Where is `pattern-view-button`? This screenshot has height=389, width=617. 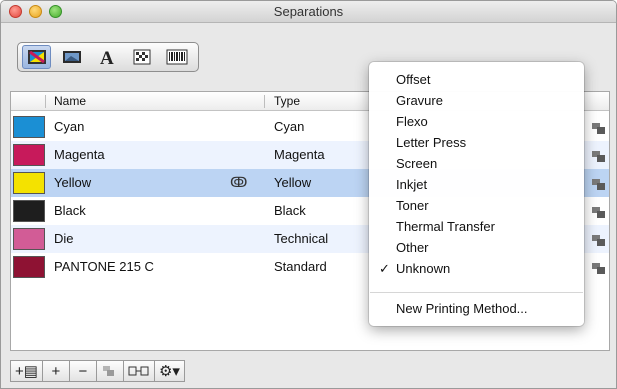 pattern-view-button is located at coordinates (142, 57).